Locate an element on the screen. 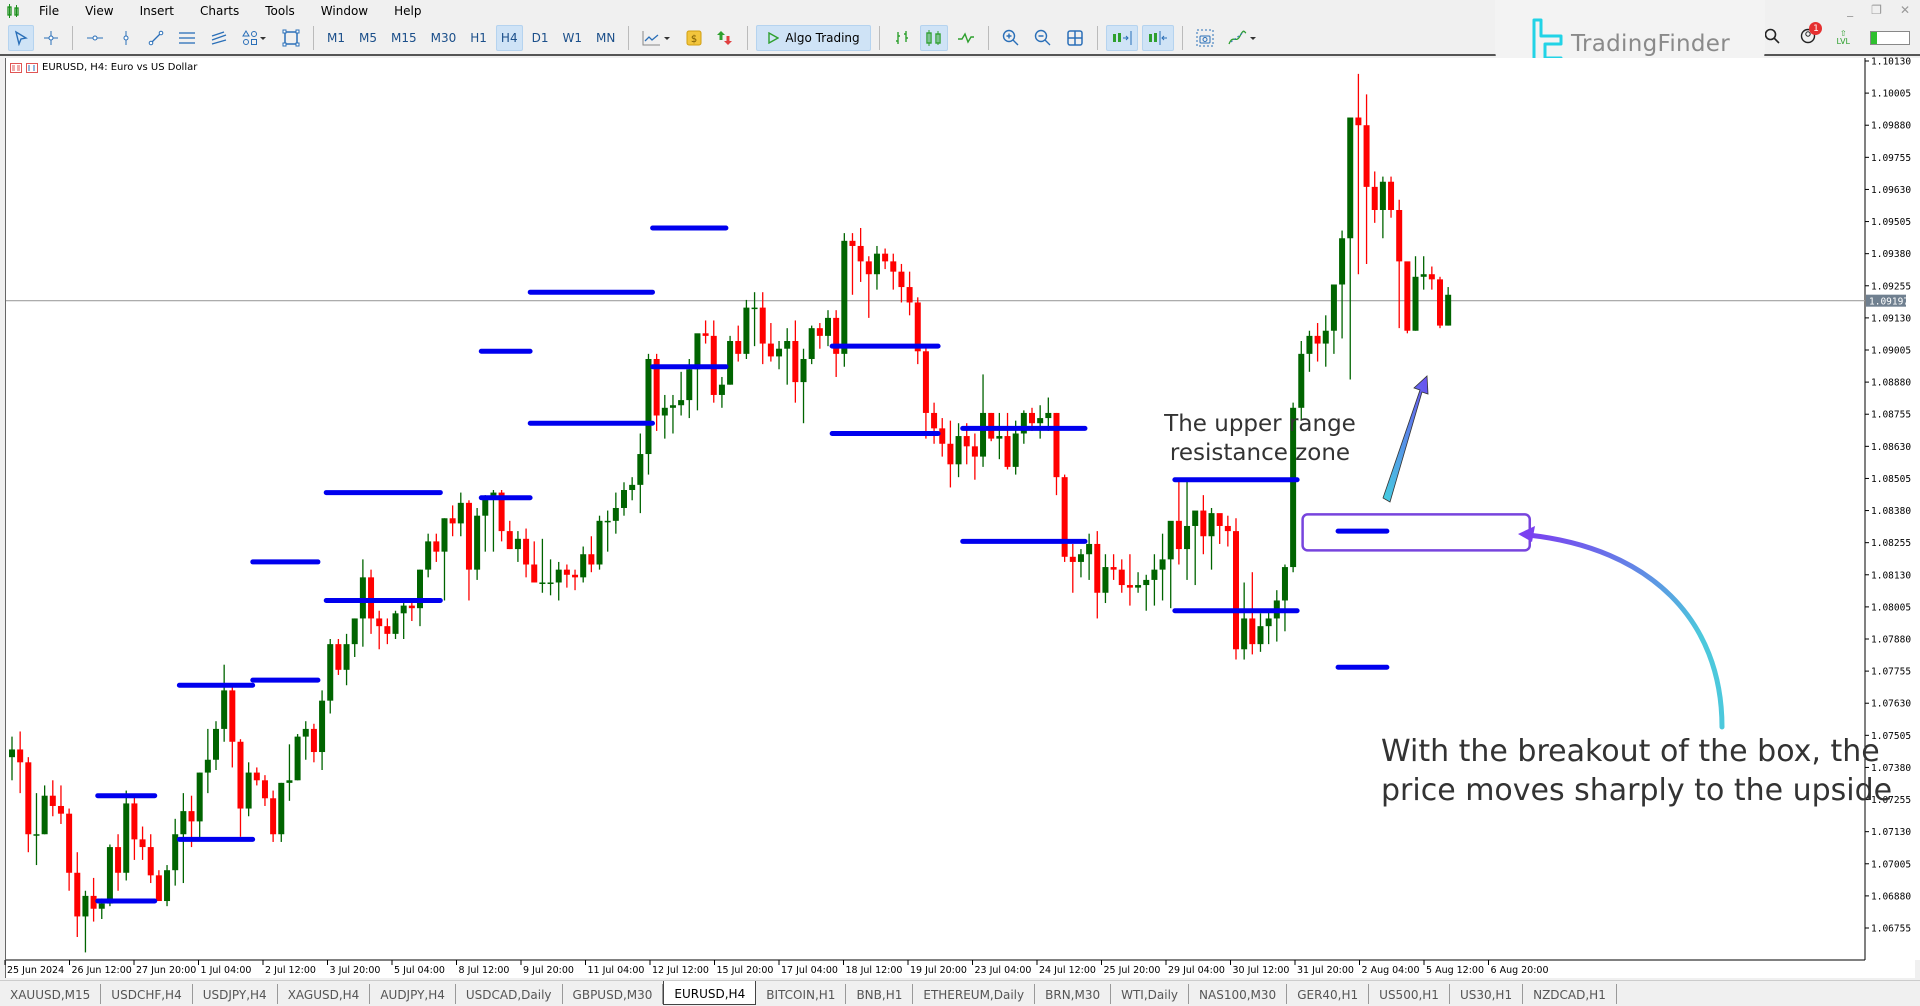  symbol-tab: BNB,H1 is located at coordinates (880, 994).